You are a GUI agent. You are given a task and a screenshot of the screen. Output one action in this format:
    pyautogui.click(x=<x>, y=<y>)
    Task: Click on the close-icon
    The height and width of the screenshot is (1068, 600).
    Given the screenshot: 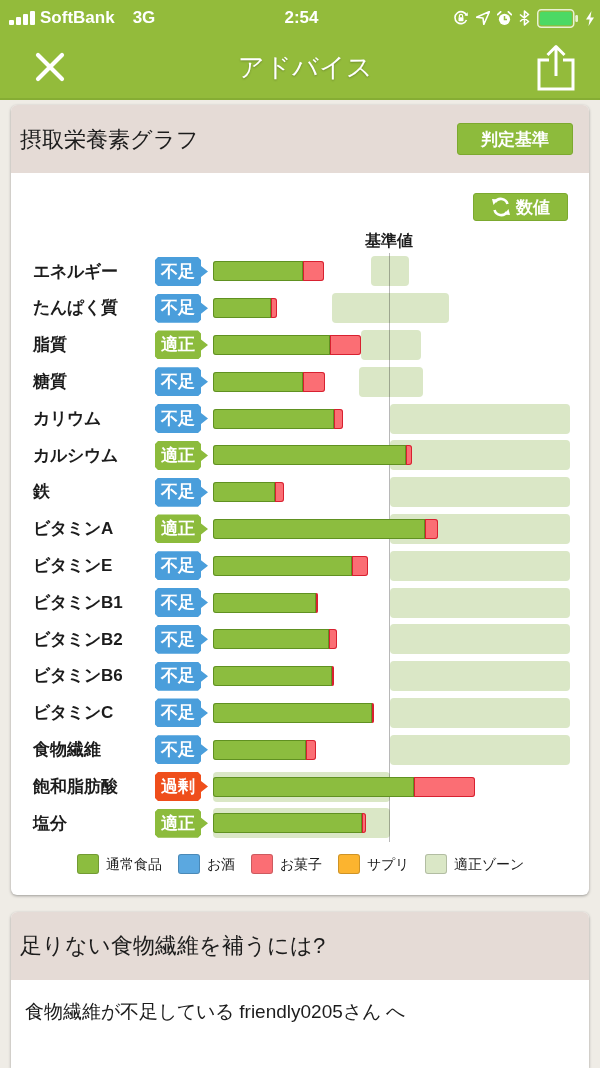 What is the action you would take?
    pyautogui.click(x=50, y=67)
    